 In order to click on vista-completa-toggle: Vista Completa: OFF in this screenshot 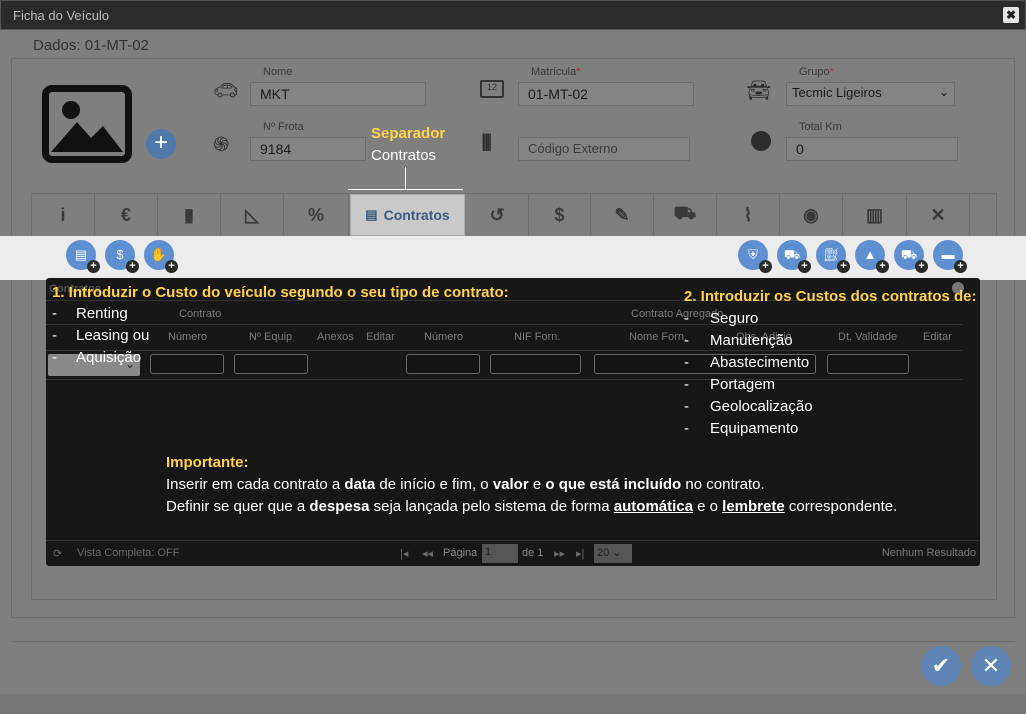, I will do `click(128, 553)`.